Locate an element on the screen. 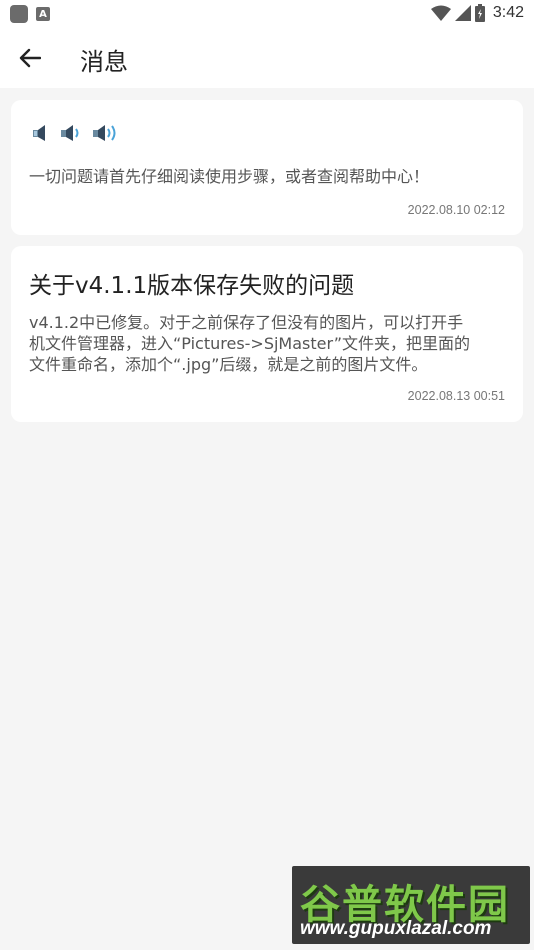 This screenshot has width=534, height=950. back-button is located at coordinates (30, 58).